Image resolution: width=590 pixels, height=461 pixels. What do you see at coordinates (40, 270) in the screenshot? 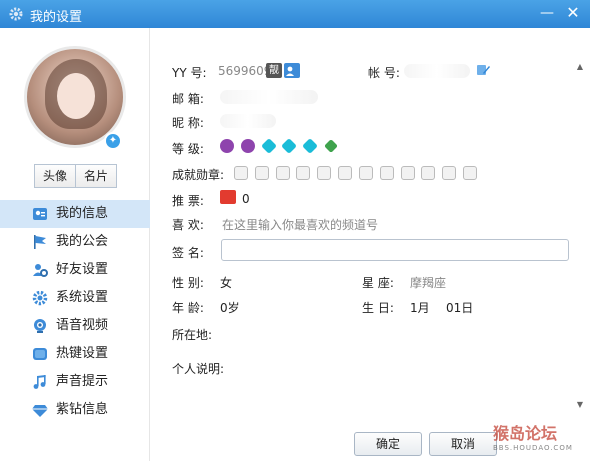
I see `friends-gear-icon` at bounding box center [40, 270].